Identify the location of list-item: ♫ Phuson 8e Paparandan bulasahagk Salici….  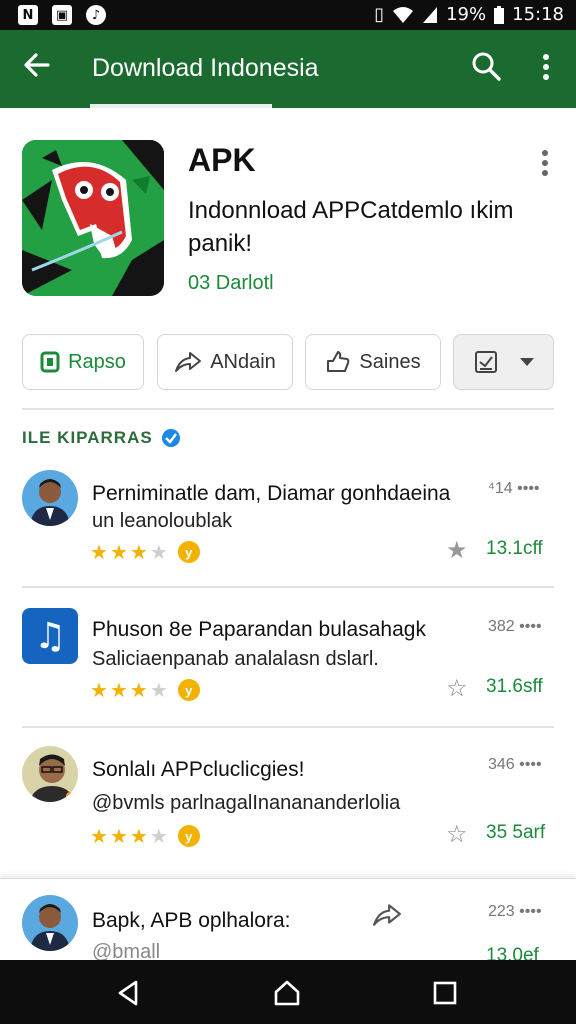
(288, 676).